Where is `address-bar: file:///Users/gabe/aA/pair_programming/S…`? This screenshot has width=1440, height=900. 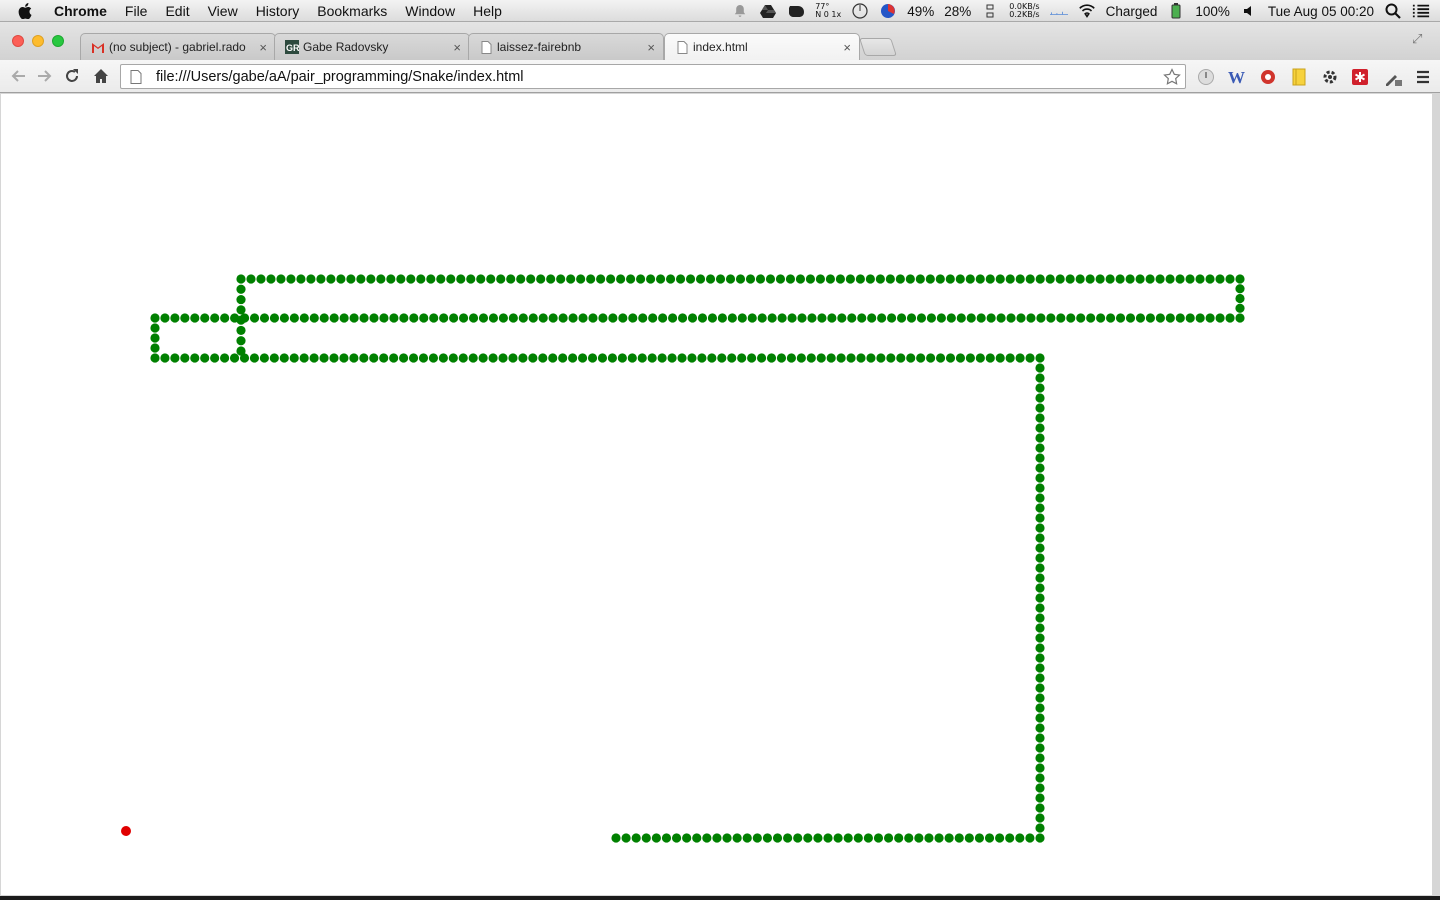
address-bar: file:///Users/gabe/aA/pair_programming/S… is located at coordinates (653, 76).